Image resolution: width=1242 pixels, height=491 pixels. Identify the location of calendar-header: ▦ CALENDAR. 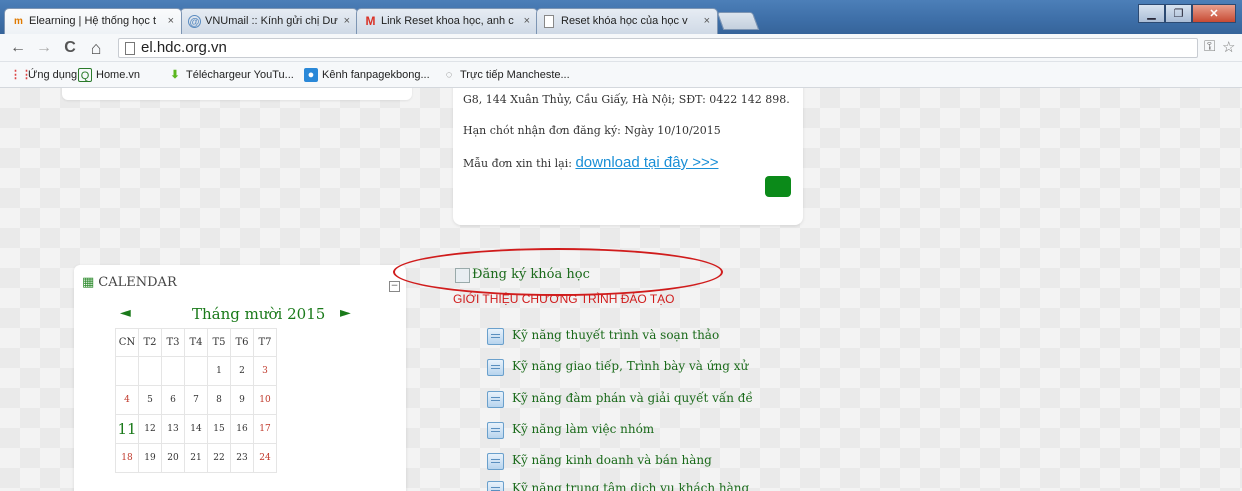
(129, 282).